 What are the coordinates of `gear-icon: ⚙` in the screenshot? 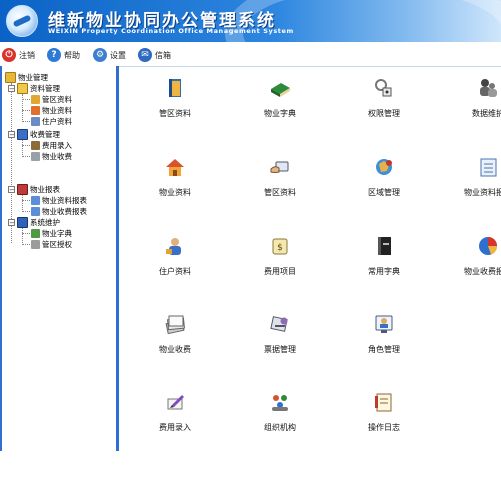 It's located at (100, 55).